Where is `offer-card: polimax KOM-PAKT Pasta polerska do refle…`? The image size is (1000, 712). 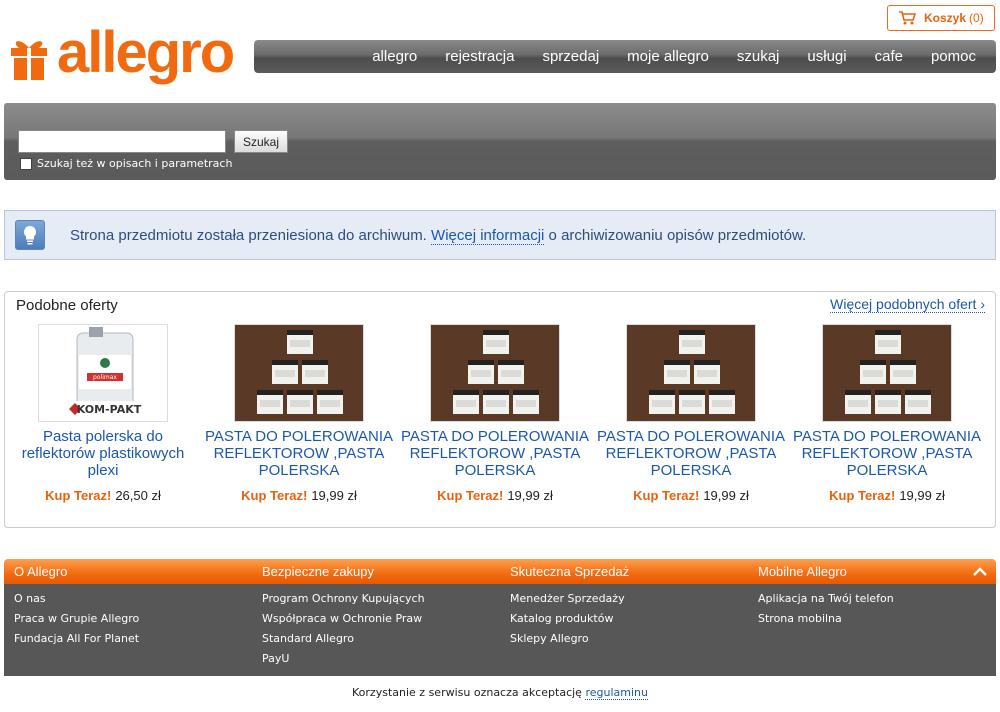
offer-card: polimax KOM-PAKT Pasta polerska do refle… is located at coordinates (103, 413).